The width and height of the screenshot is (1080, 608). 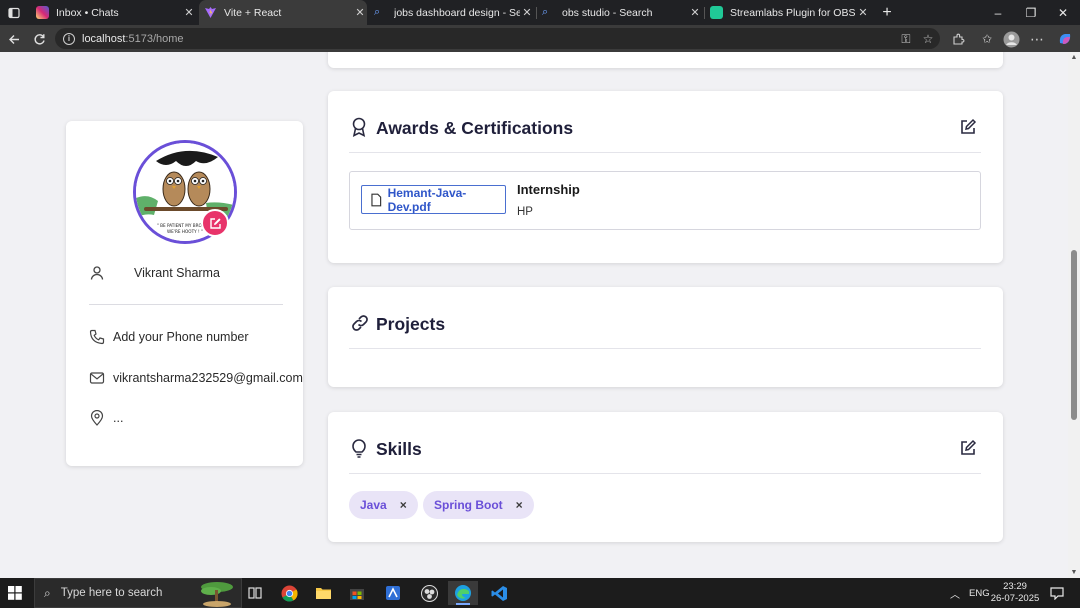 I want to click on task-view-icon, so click(x=255, y=593).